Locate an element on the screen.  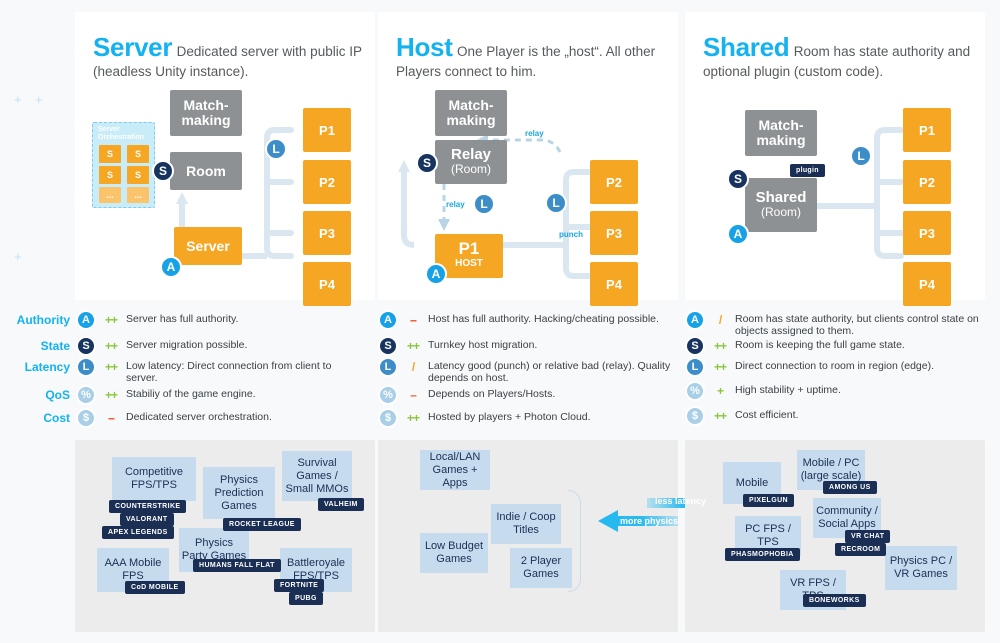
panel-shared-title: Shared is located at coordinates (746, 47).